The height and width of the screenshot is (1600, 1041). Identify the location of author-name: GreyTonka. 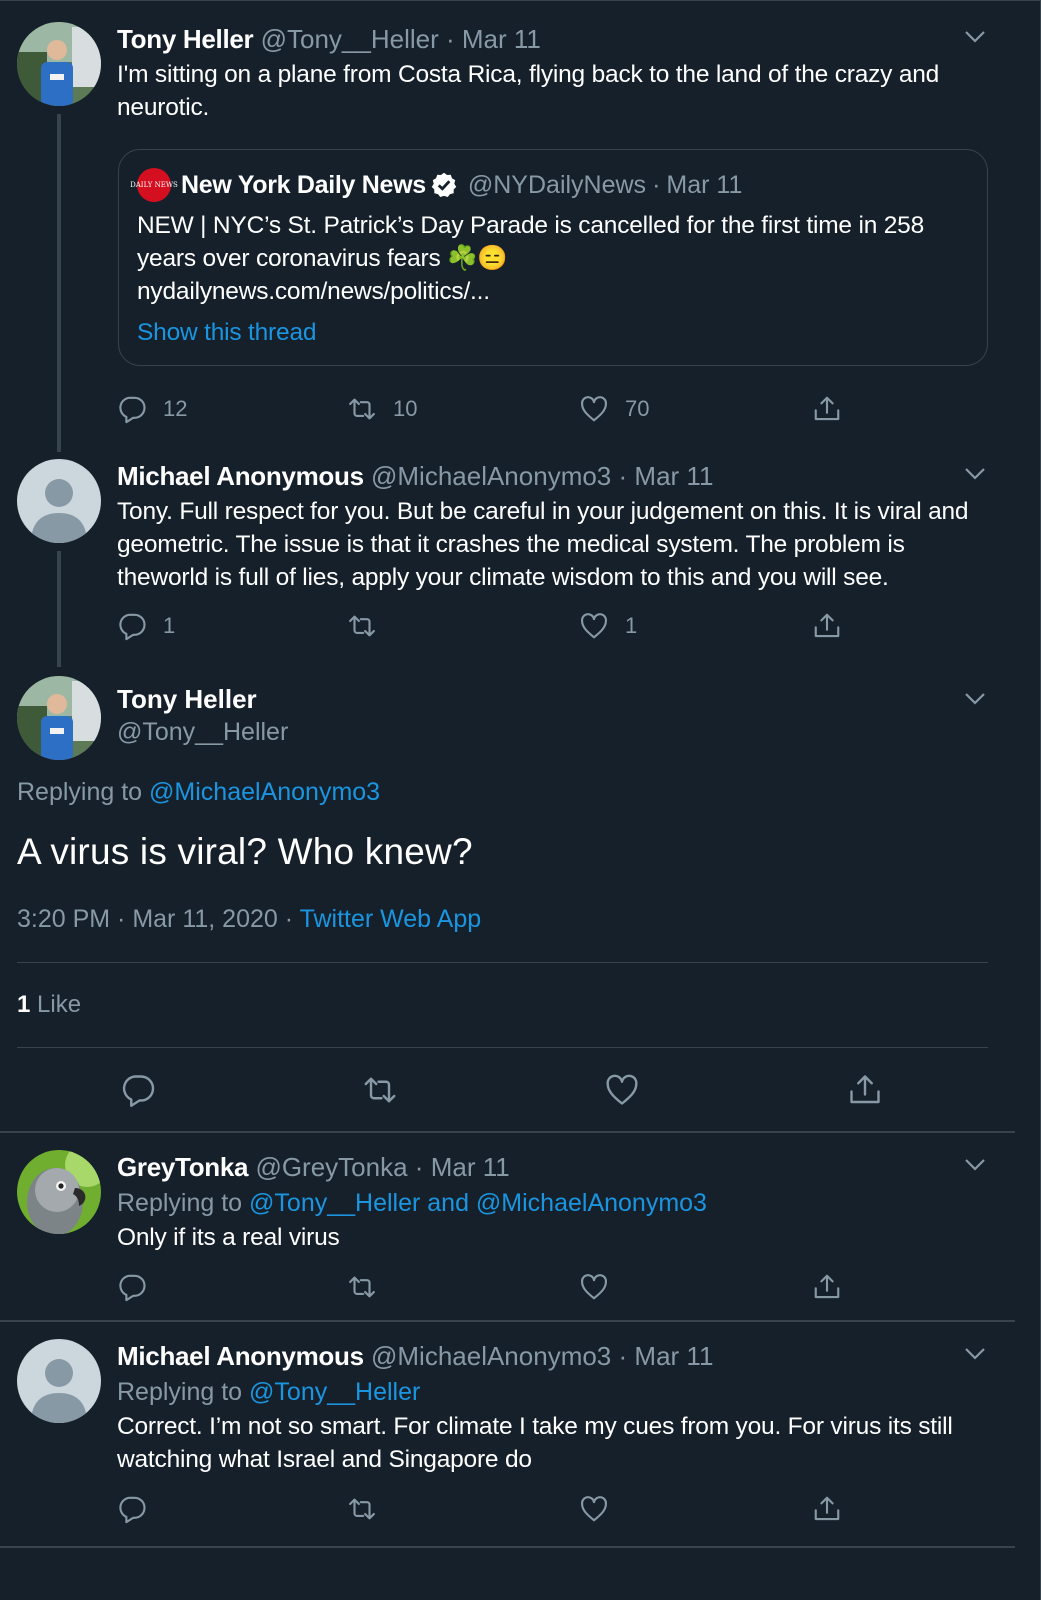
(183, 1167).